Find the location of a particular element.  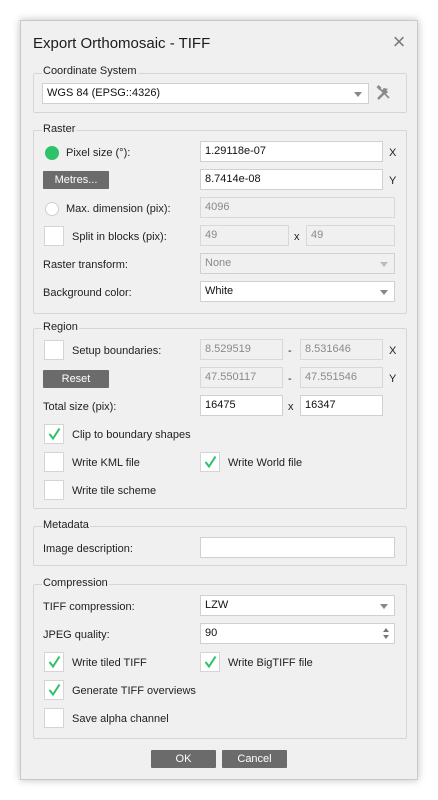

max-dimension-radio is located at coordinates (52, 209).